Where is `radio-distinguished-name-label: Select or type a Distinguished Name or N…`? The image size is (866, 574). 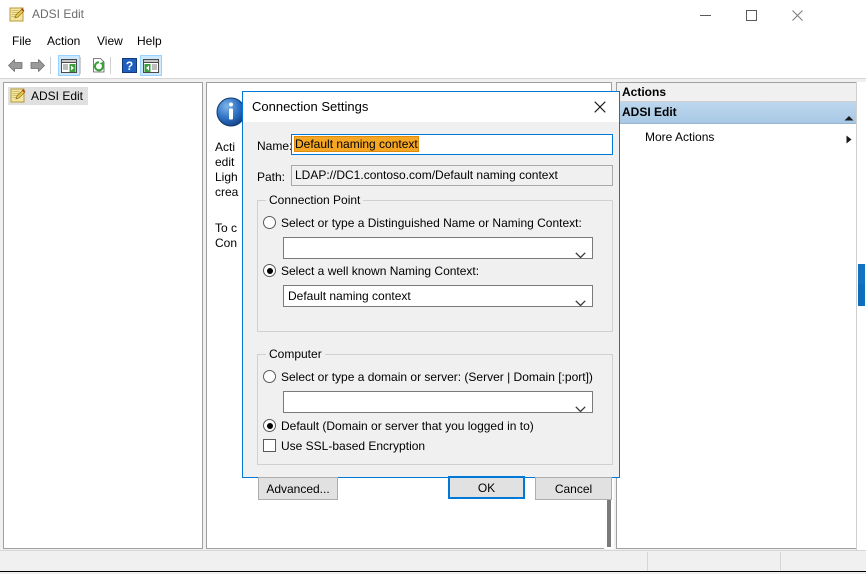 radio-distinguished-name-label: Select or type a Distinguished Name or N… is located at coordinates (431, 223).